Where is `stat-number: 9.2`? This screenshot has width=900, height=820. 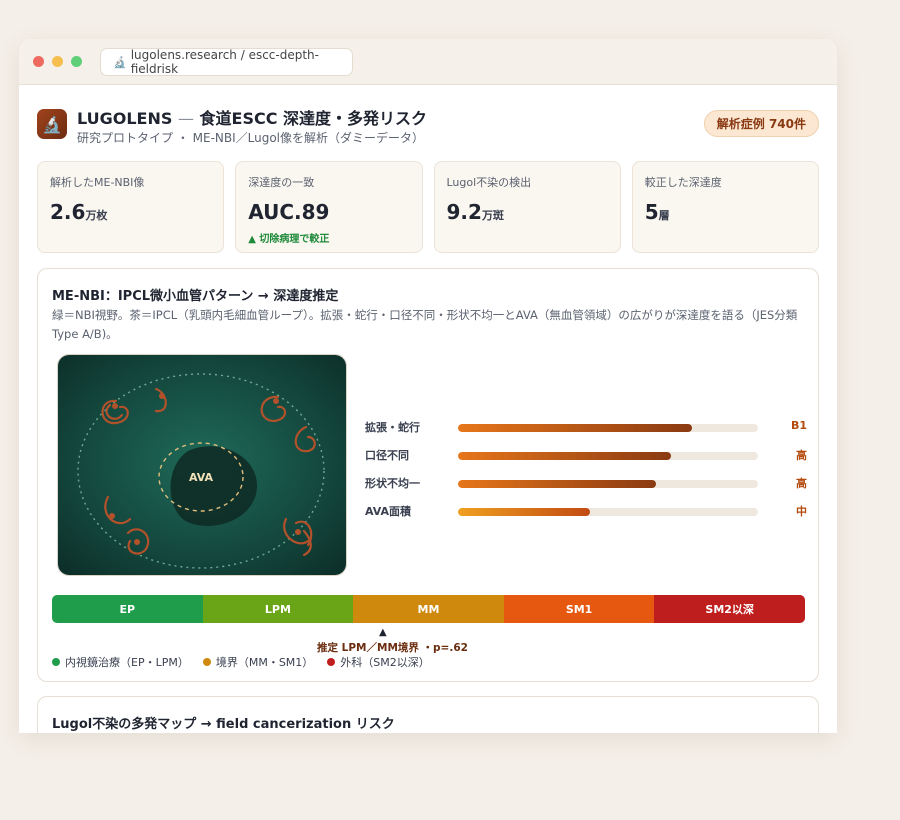 stat-number: 9.2 is located at coordinates (464, 212).